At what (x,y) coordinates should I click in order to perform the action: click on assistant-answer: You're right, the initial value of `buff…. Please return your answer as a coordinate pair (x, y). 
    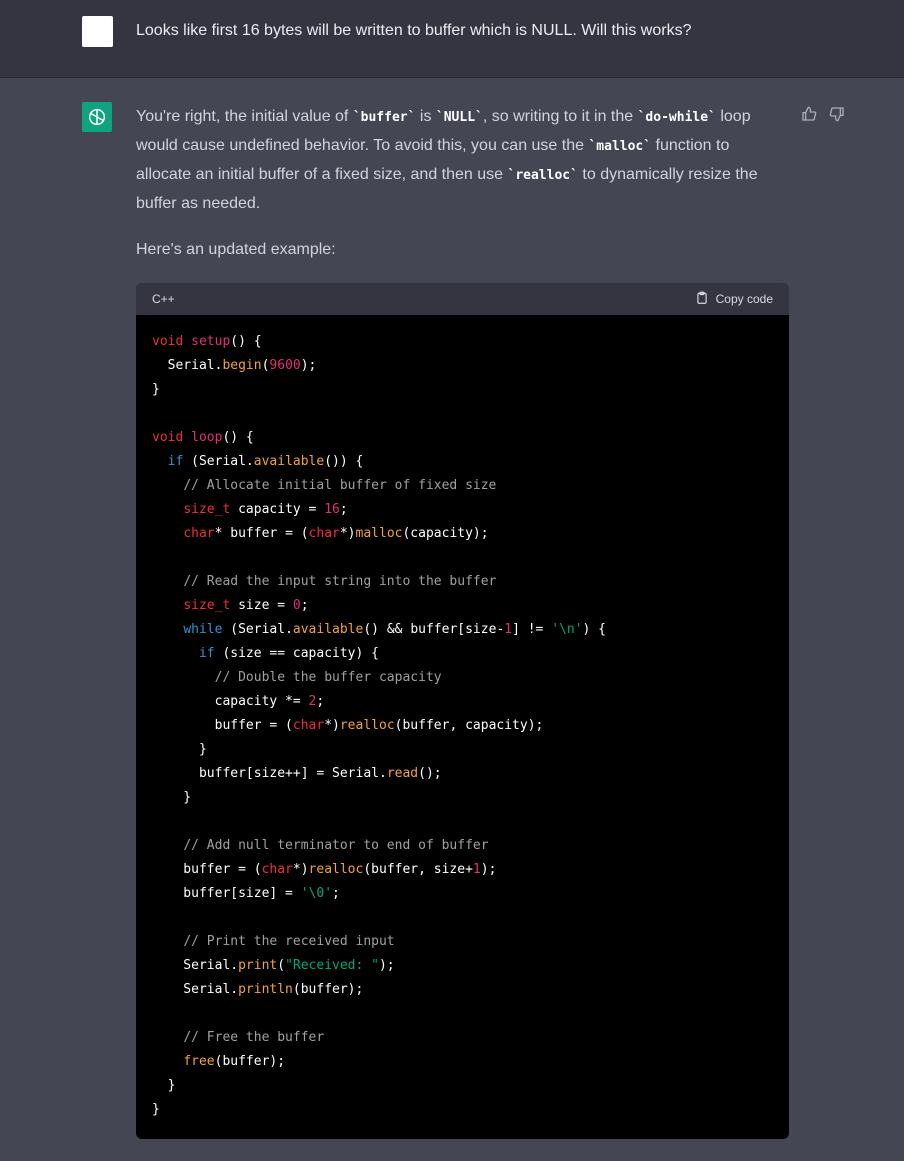
    Looking at the image, I should click on (456, 160).